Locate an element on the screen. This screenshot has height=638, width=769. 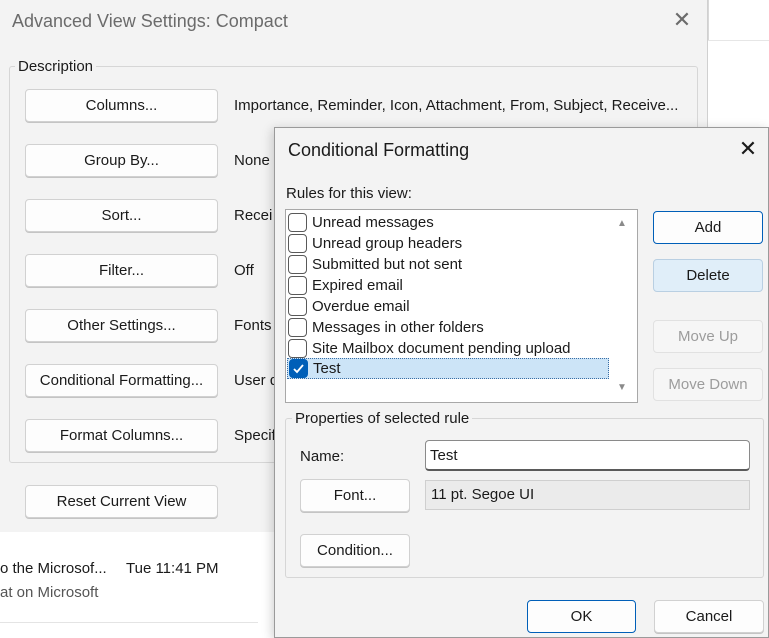
cancel-button: Cancel is located at coordinates (709, 616).